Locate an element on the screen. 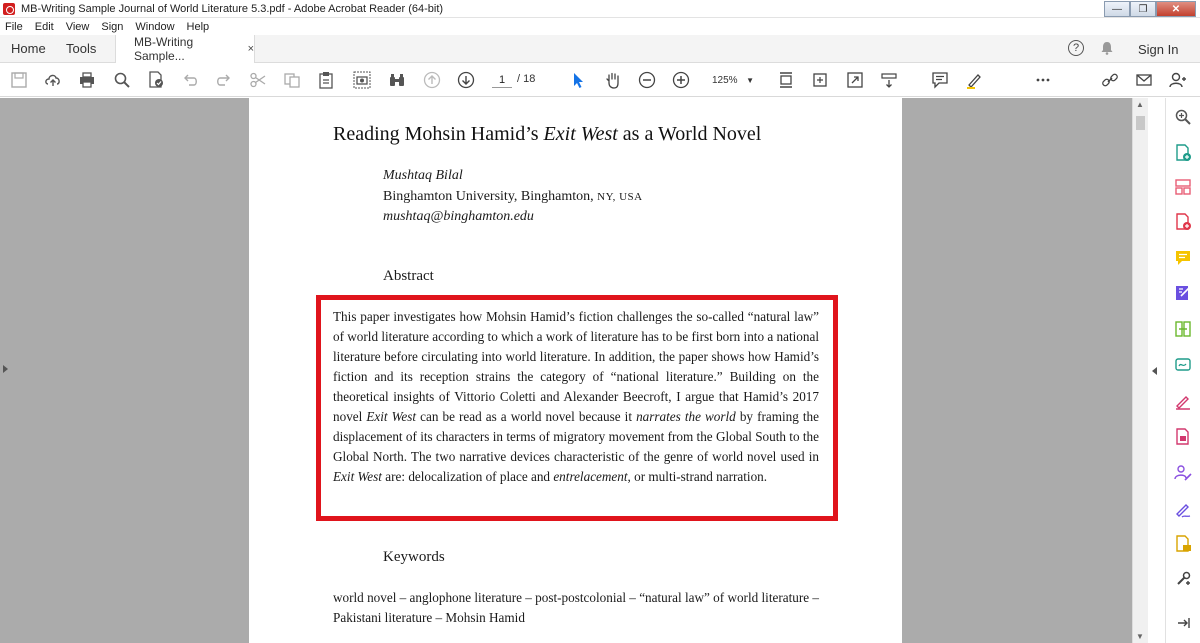 This screenshot has width=1200, height=643. organize-pages-icon is located at coordinates (1183, 187).